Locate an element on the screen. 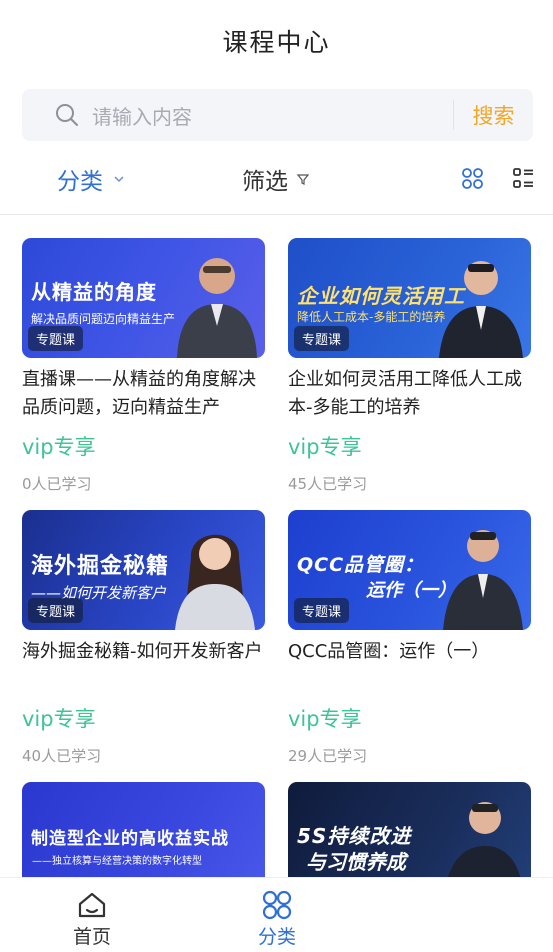 Image resolution: width=553 pixels, height=952 pixels. list-view-icon is located at coordinates (523, 178).